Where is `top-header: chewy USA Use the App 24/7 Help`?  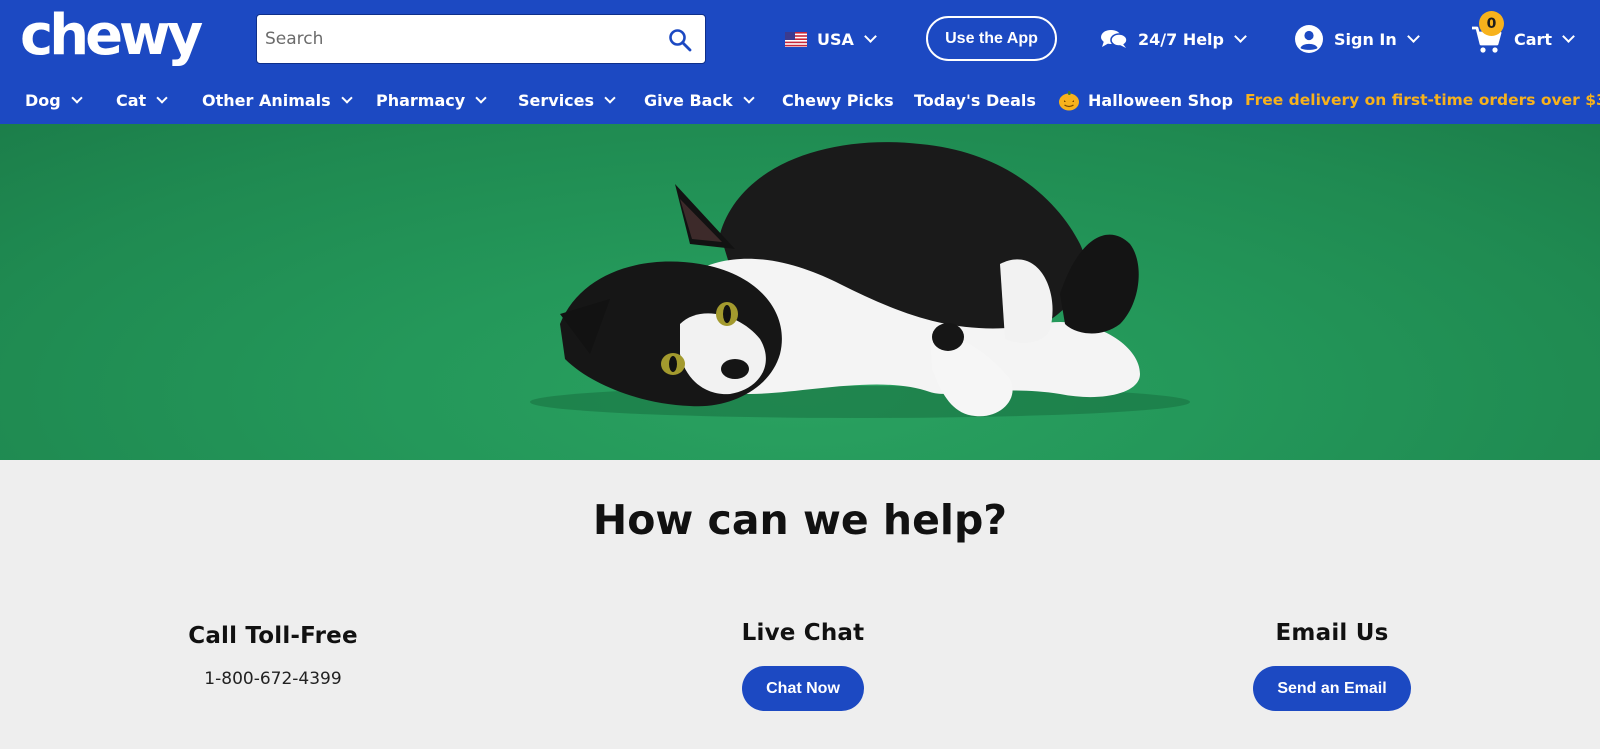 top-header: chewy USA Use the App 24/7 Help is located at coordinates (800, 38).